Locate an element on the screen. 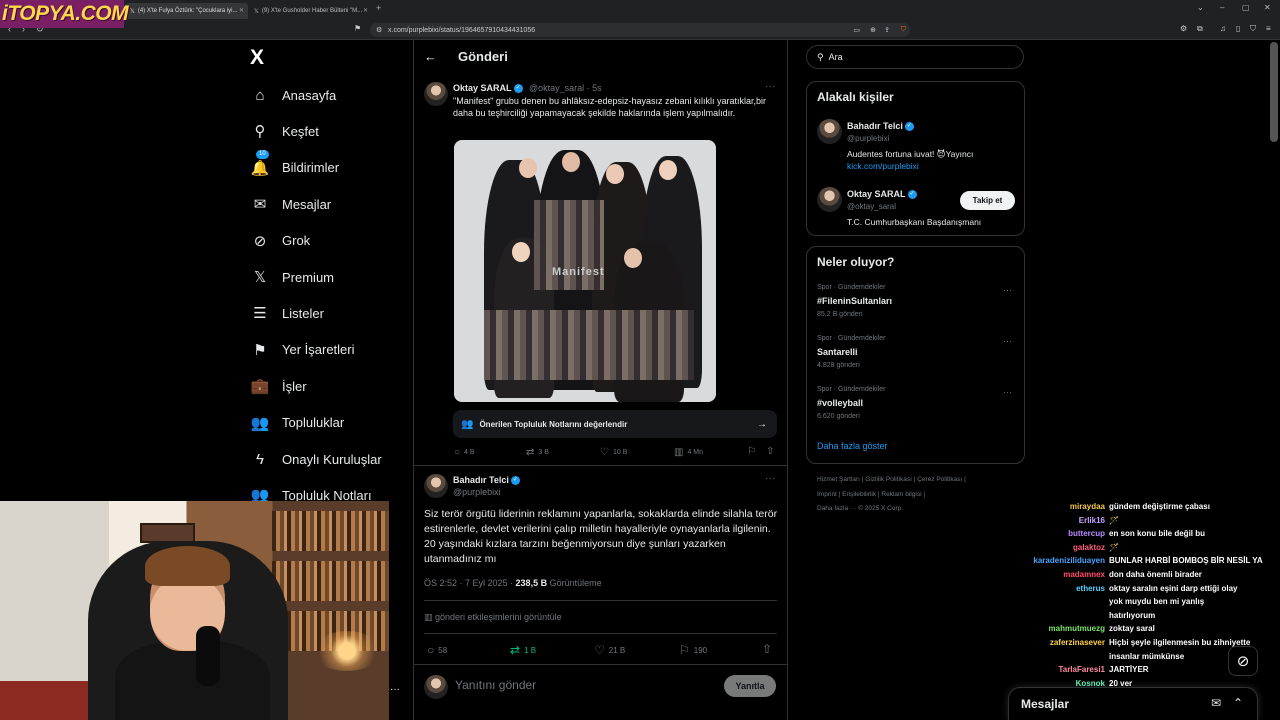 The height and width of the screenshot is (720, 1280). chat-username: karadeniziliduayen is located at coordinates (1069, 561).